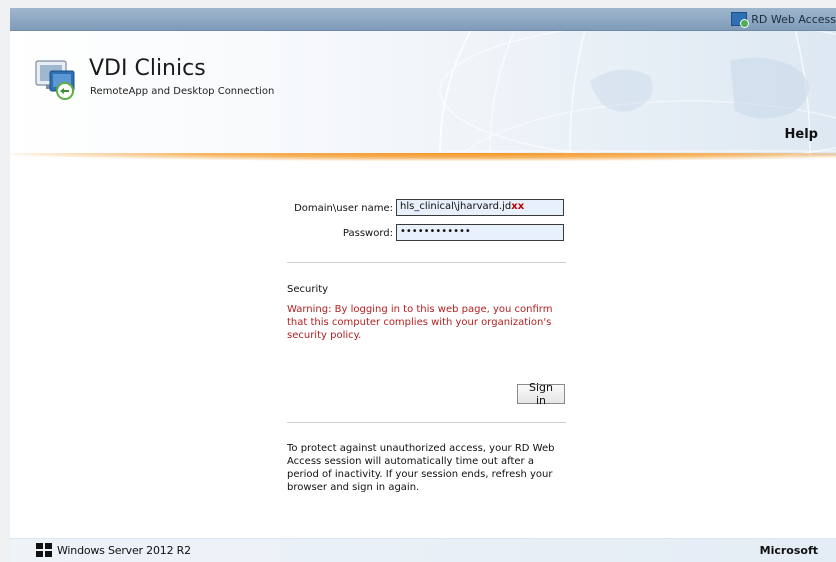  I want to click on app-subtitle: RemoteApp and Desktop Connection, so click(182, 91).